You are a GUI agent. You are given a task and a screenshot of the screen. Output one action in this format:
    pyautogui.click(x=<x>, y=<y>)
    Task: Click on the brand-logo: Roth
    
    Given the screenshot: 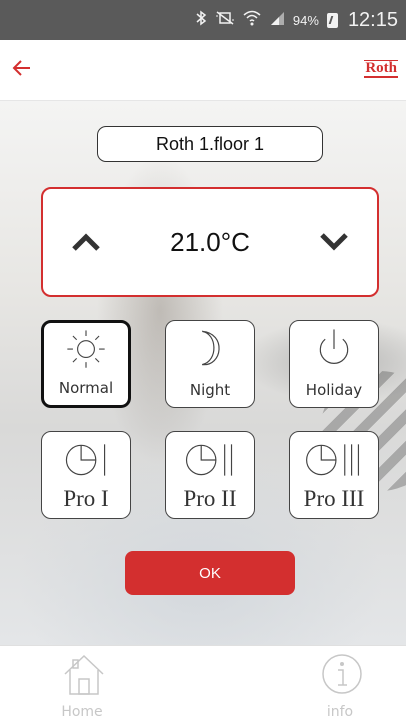 What is the action you would take?
    pyautogui.click(x=381, y=69)
    